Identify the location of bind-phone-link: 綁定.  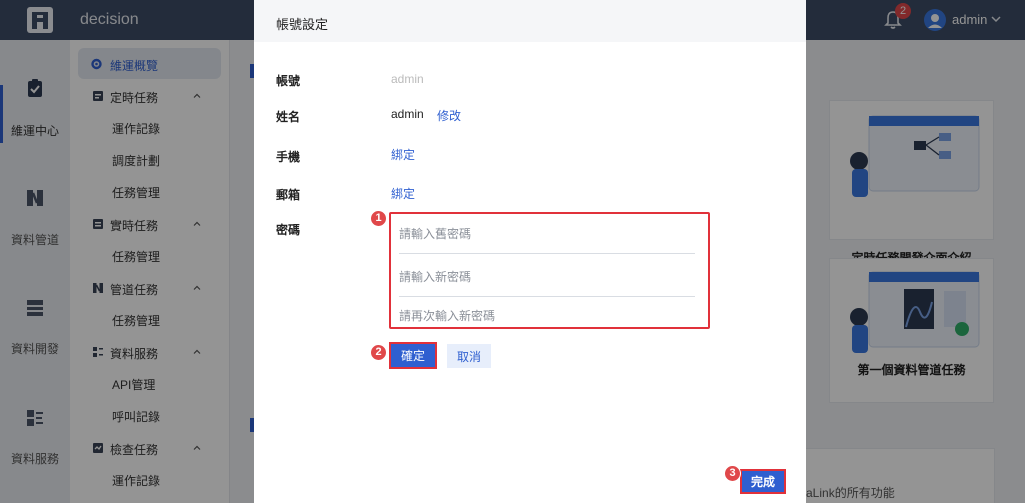
(403, 154).